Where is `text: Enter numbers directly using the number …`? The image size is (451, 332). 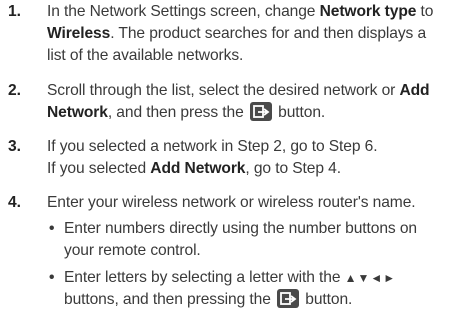 text: Enter numbers directly using the number … is located at coordinates (240, 239).